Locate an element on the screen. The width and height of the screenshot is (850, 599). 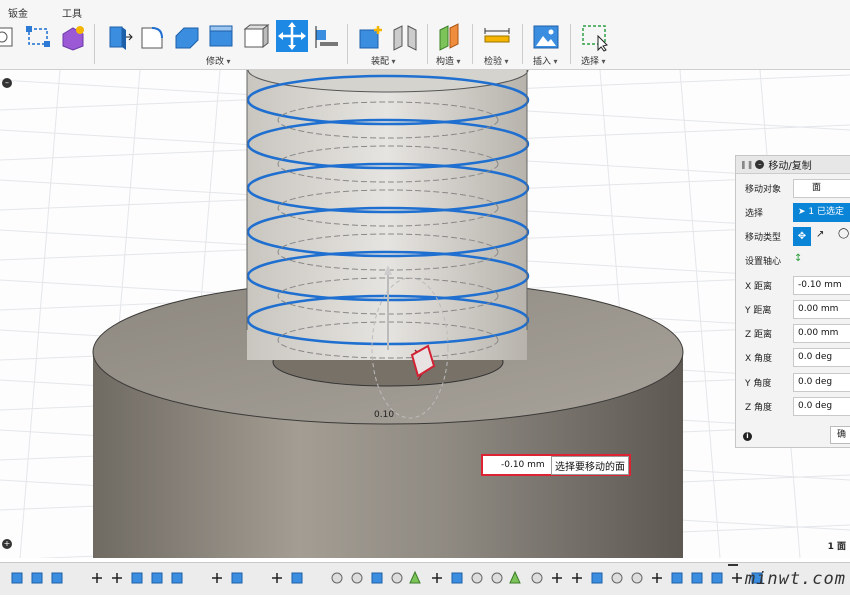
draft-icon is located at coordinates (255, 37).